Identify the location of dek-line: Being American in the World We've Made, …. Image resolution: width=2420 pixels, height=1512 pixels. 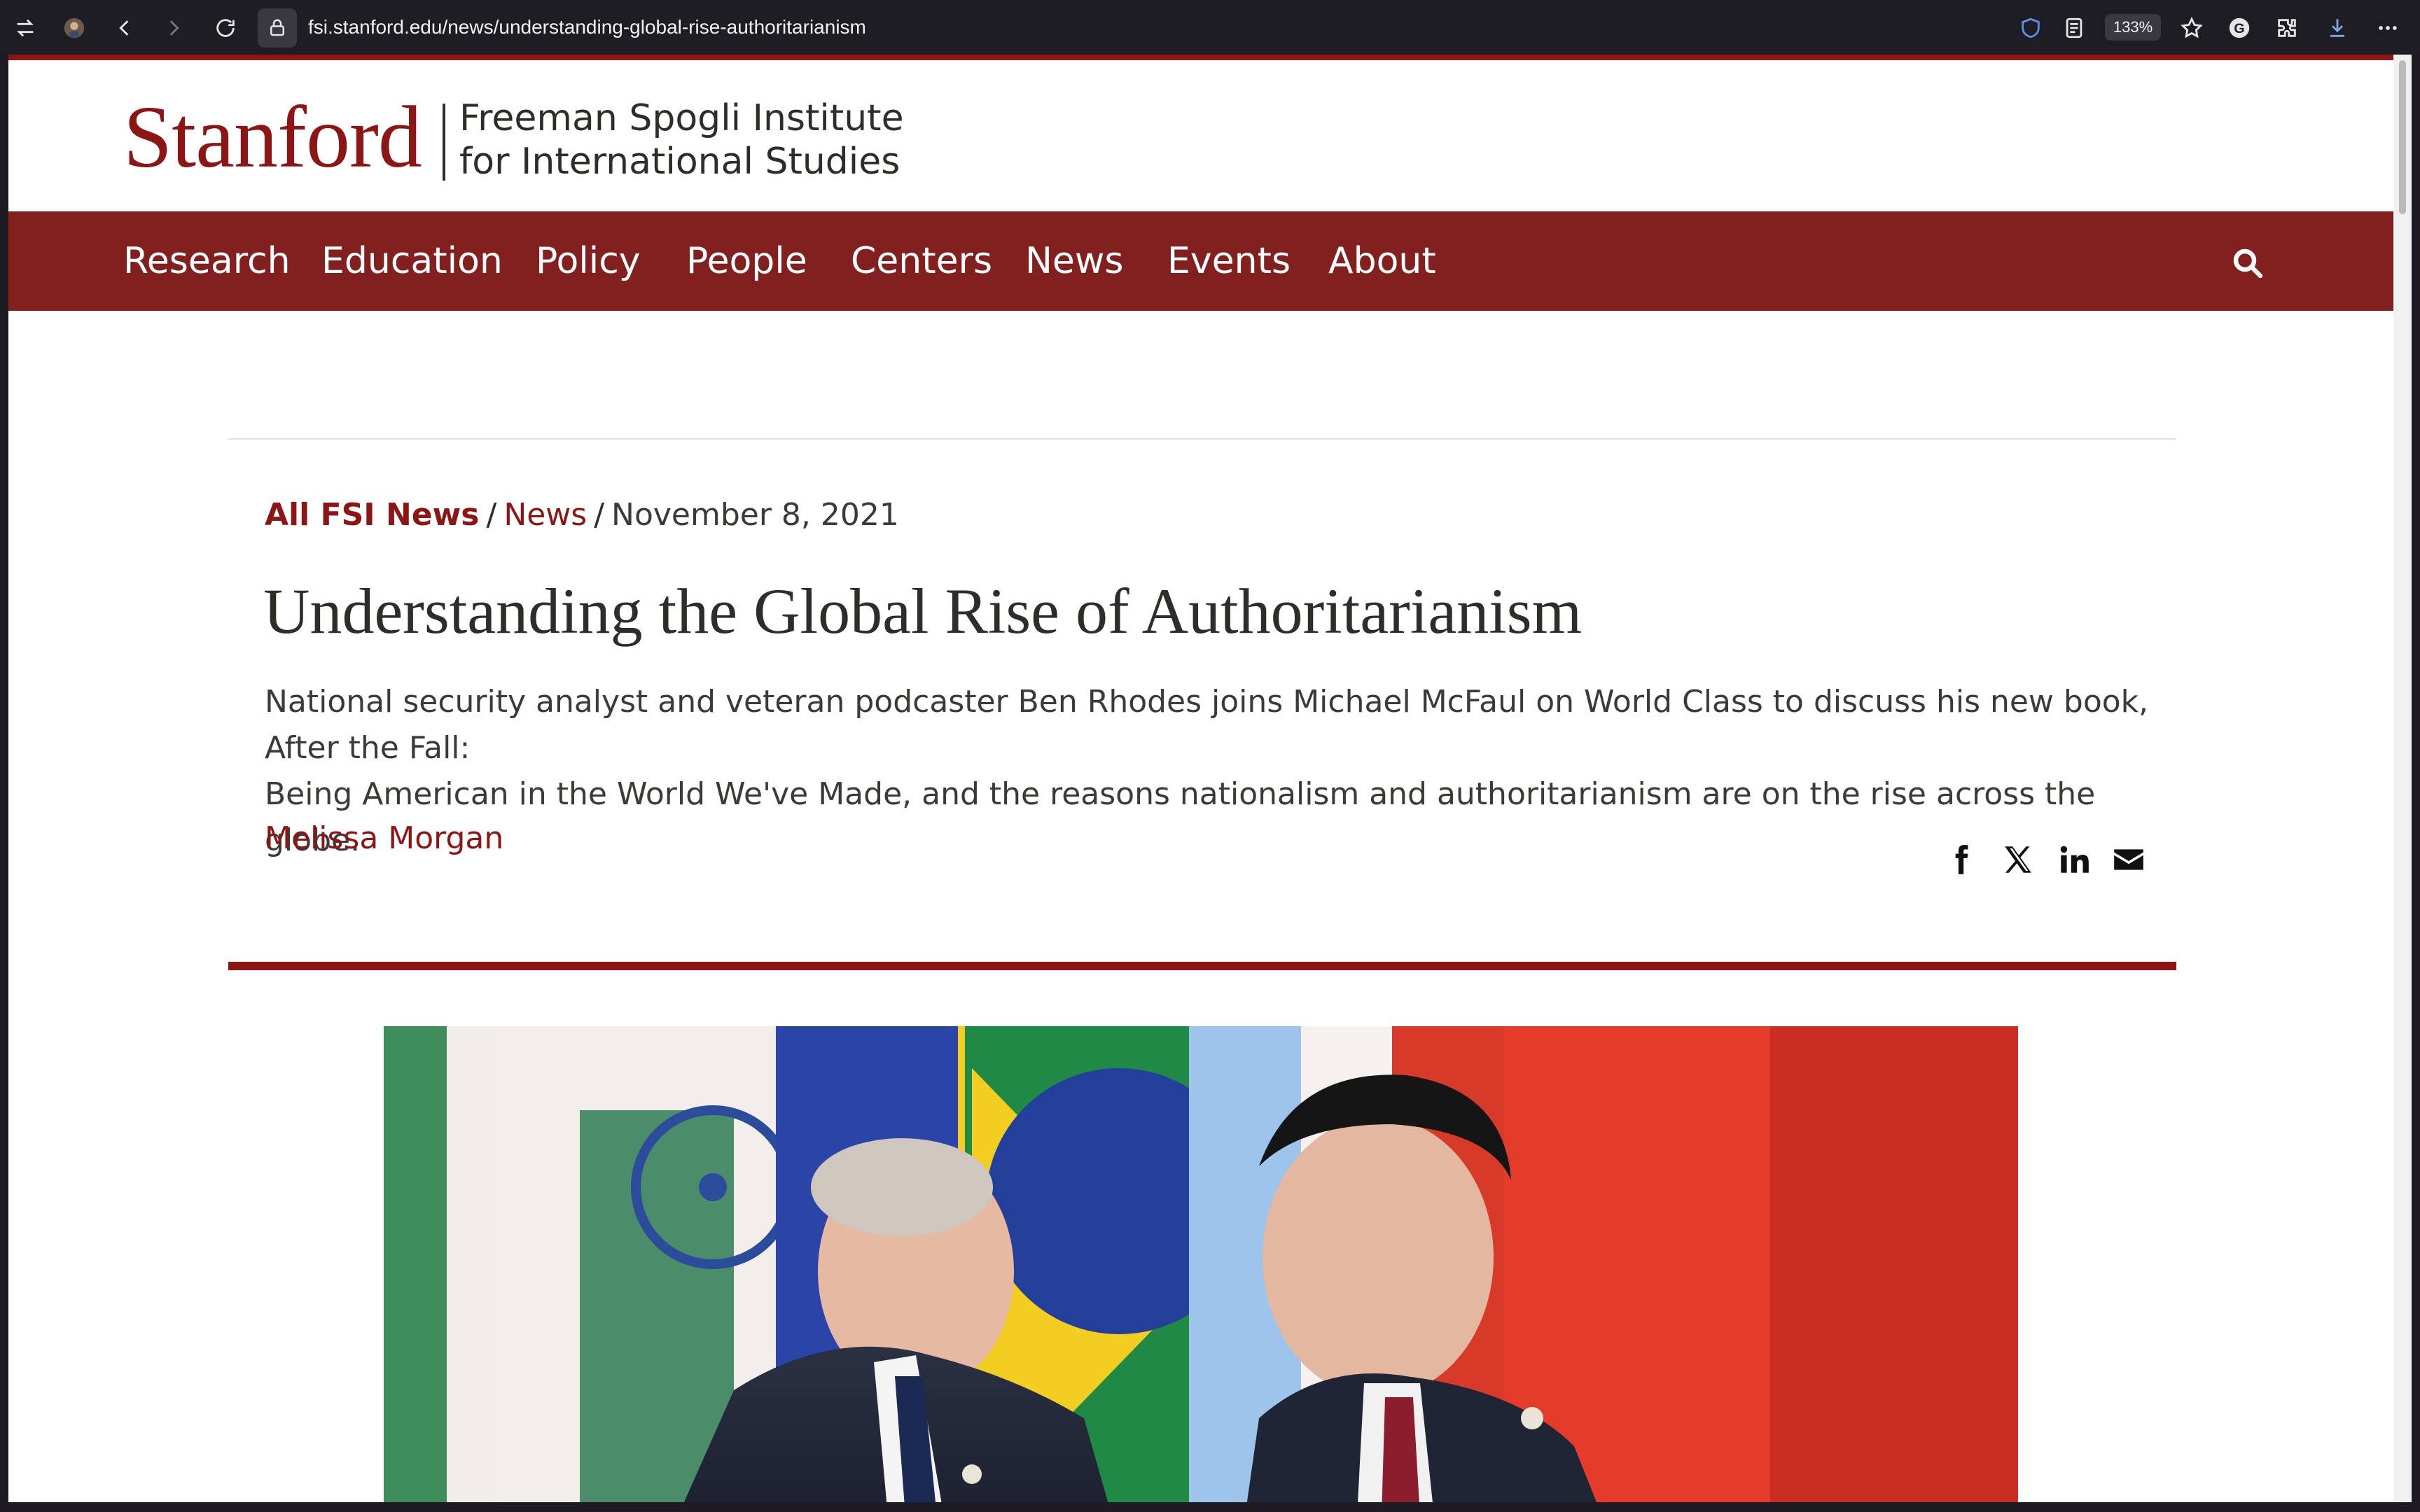
(1180, 817).